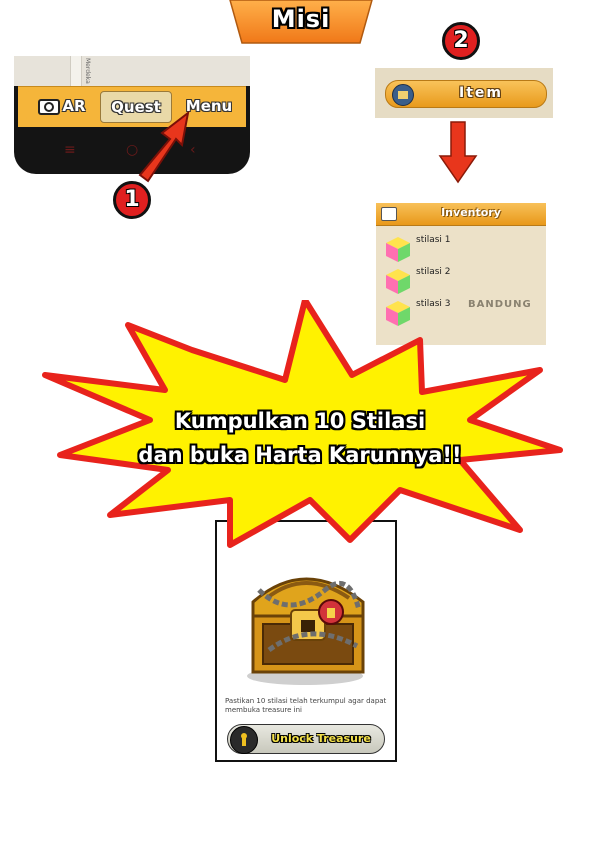 This screenshot has width=595, height=866. I want to click on map-street-label: Merdeka, so click(87, 71).